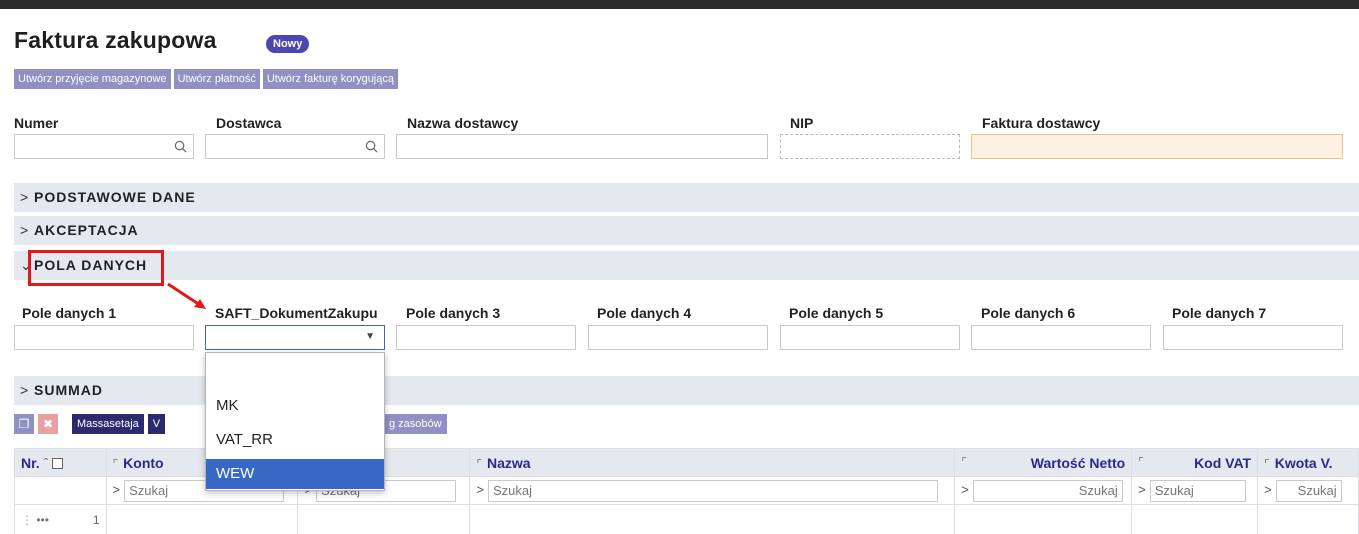 The image size is (1359, 534). What do you see at coordinates (686, 230) in the screenshot?
I see `section-akceptacja: > AKCEPTACJA` at bounding box center [686, 230].